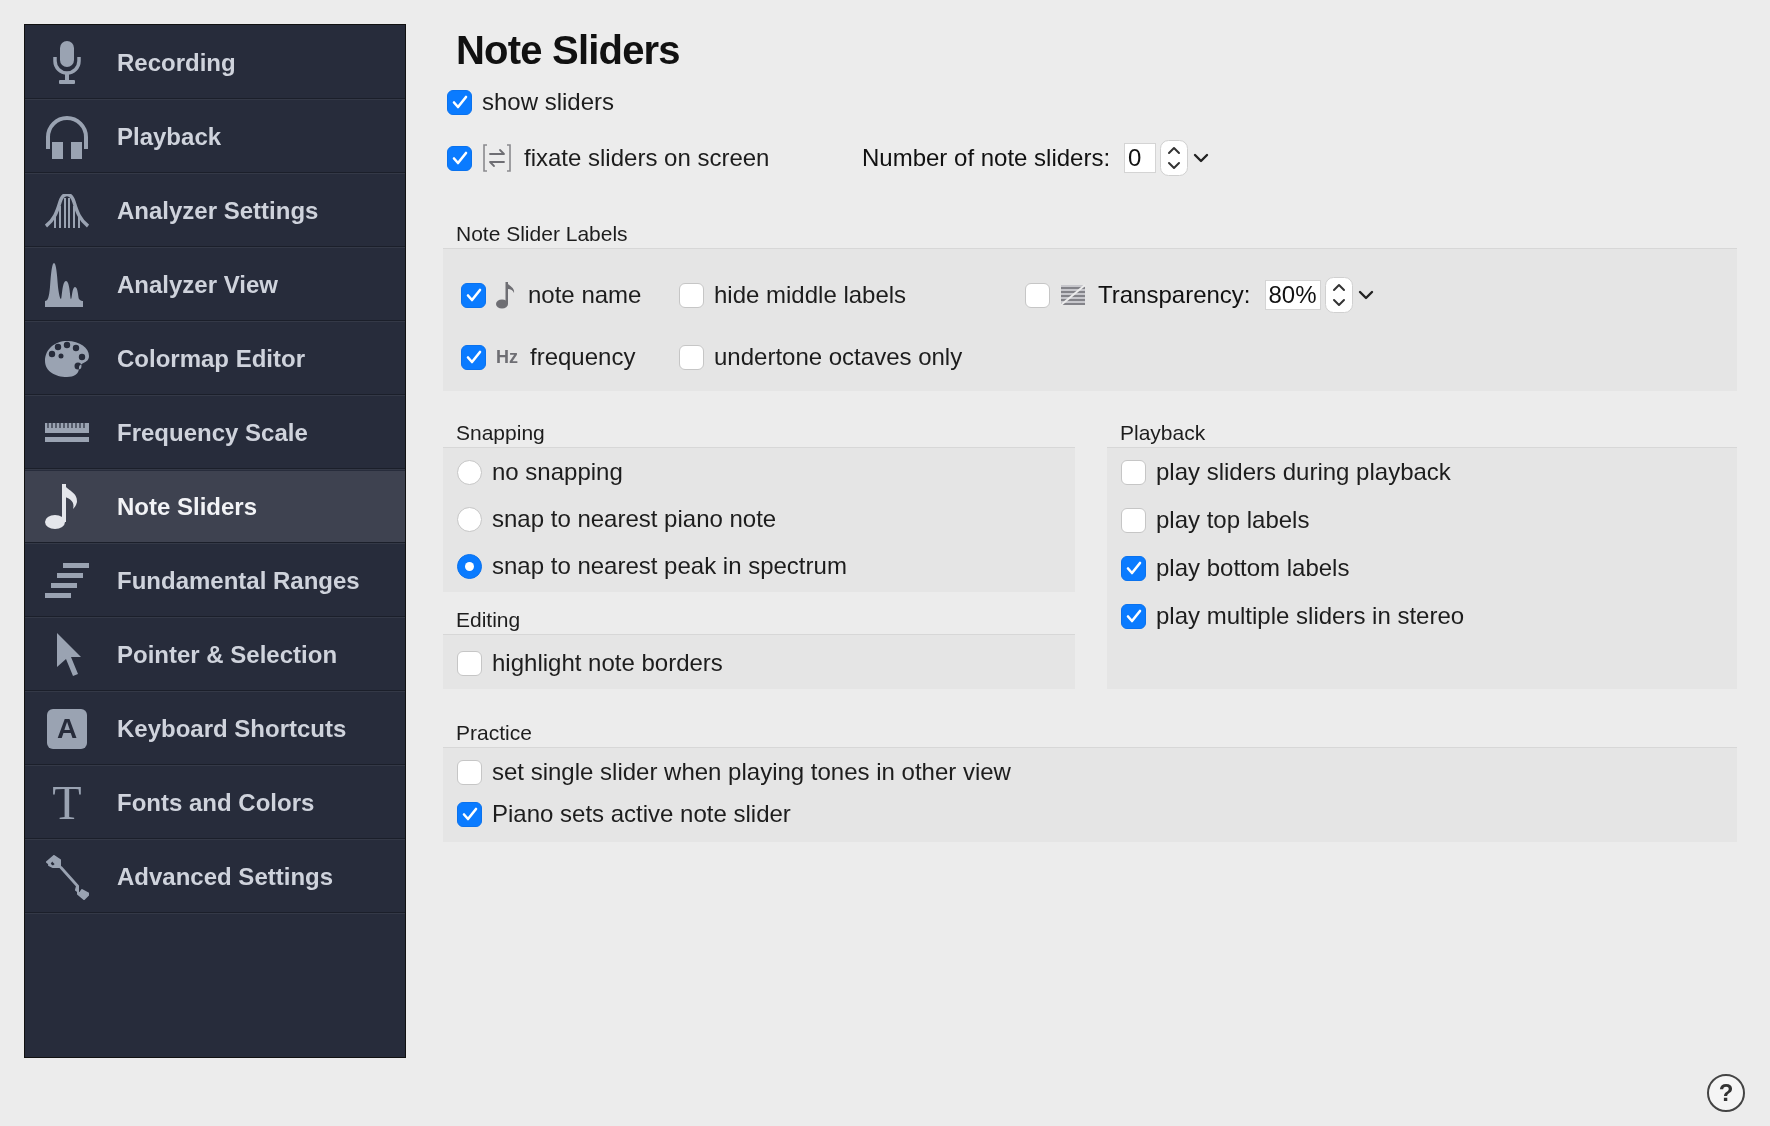 The image size is (1770, 1126). I want to click on checkbox-label: Piano sets active note slider, so click(641, 814).